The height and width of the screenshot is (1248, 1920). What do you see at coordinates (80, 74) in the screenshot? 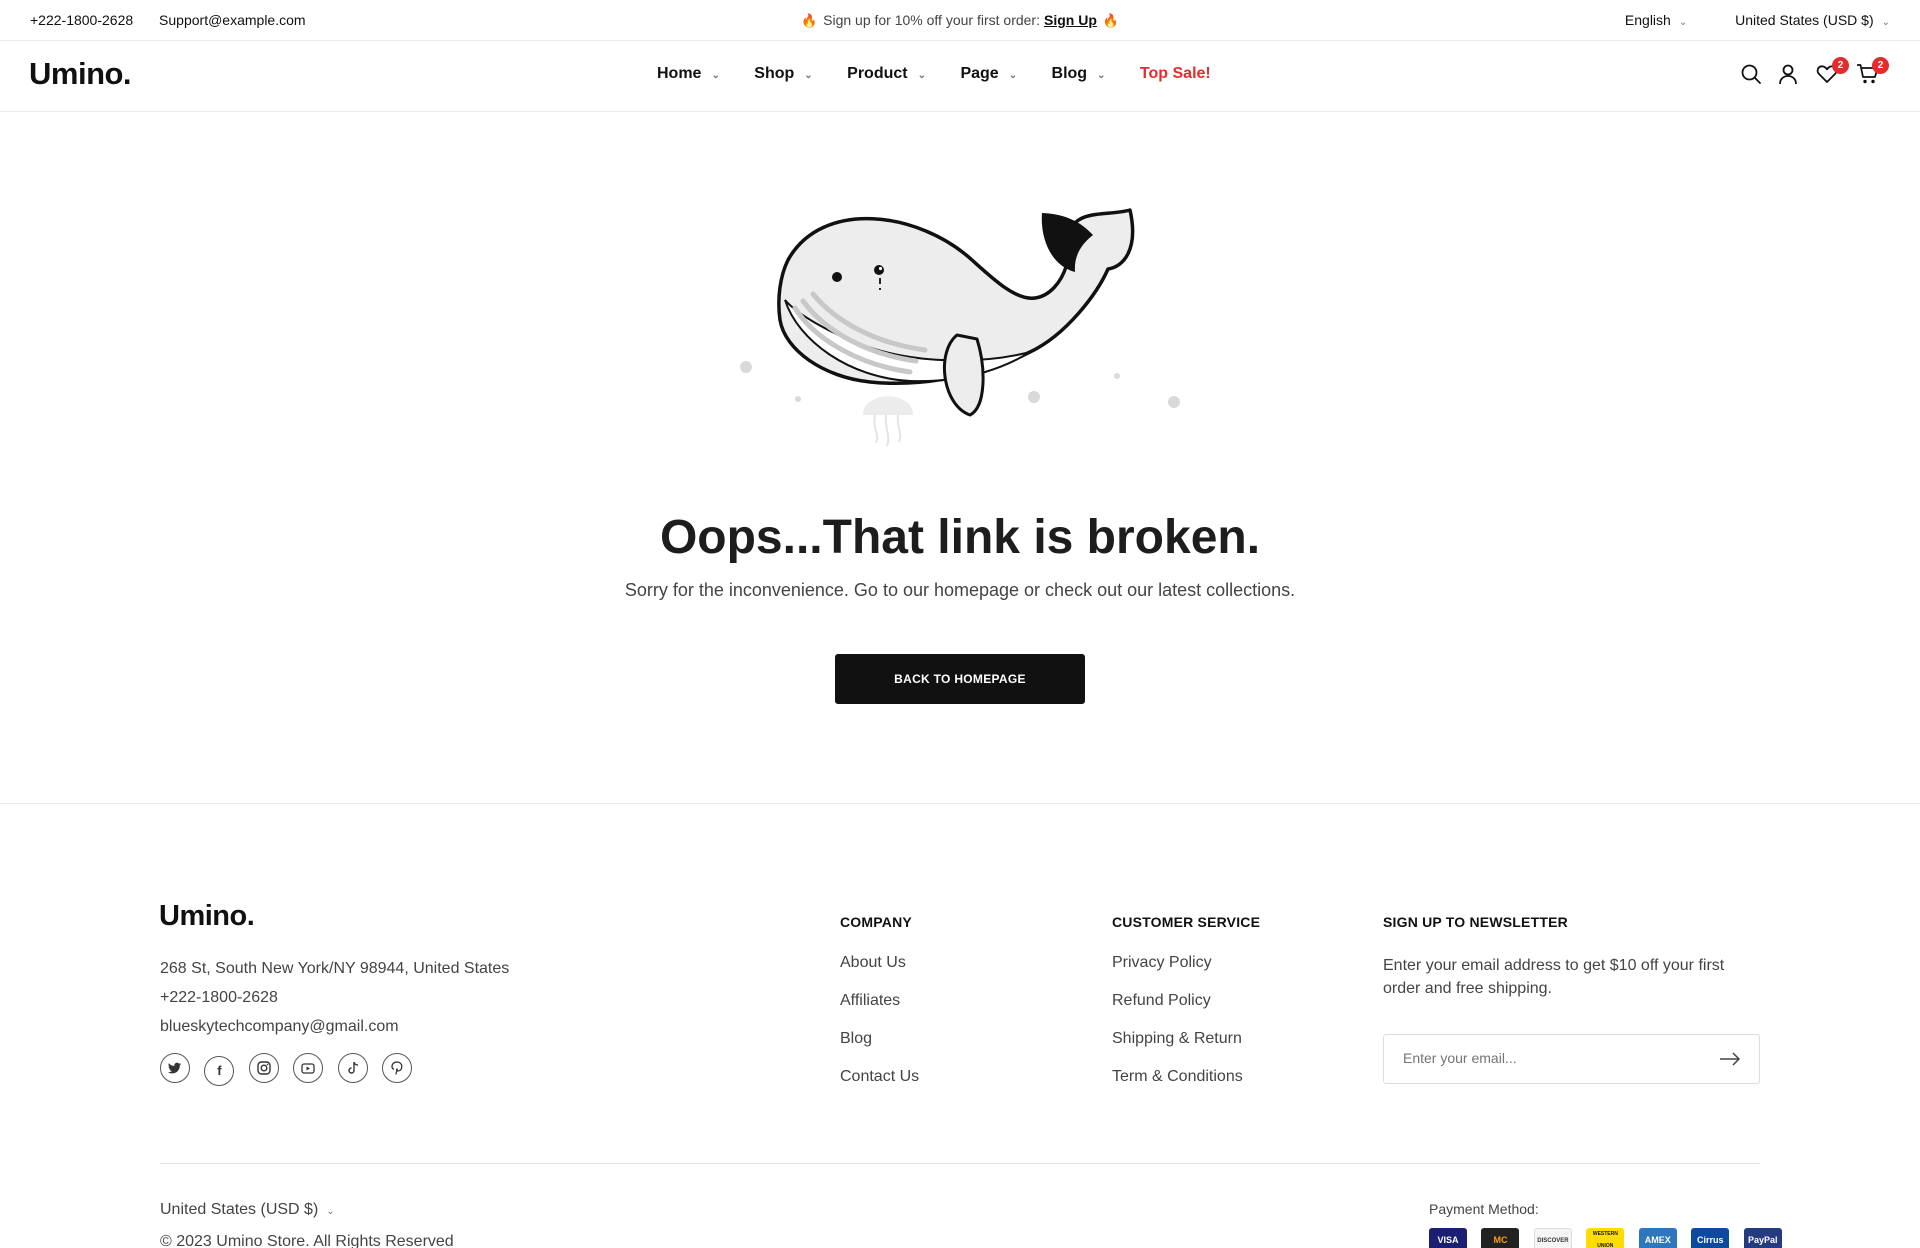
I see `site-logo: Umino.` at bounding box center [80, 74].